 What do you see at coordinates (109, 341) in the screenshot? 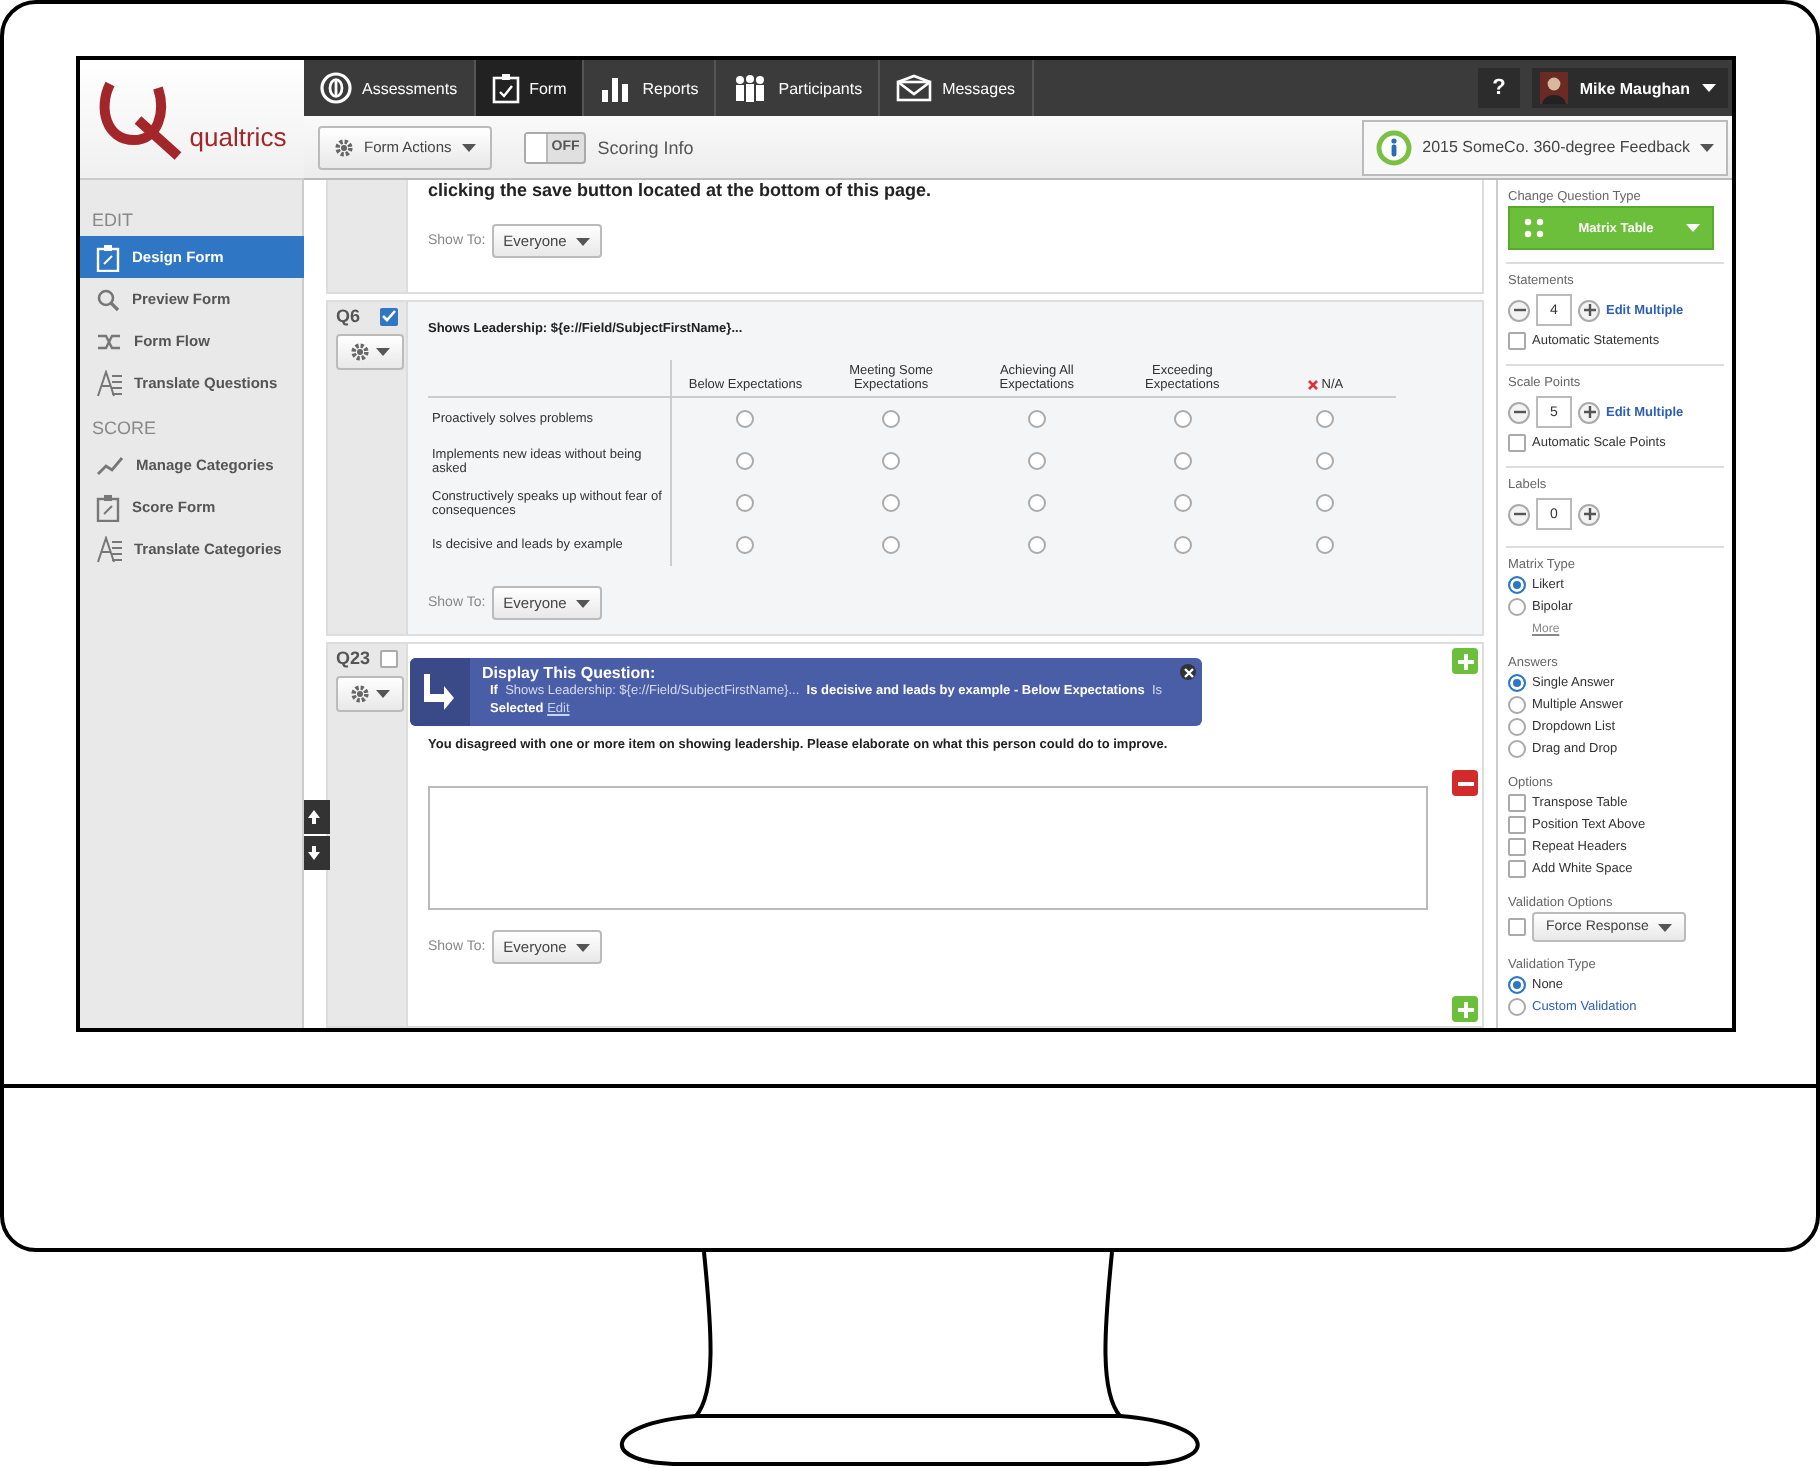
I see `flow-icon` at bounding box center [109, 341].